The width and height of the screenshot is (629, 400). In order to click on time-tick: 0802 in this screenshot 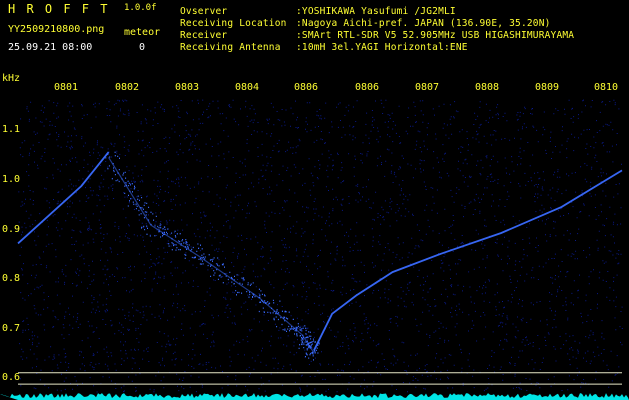, I will do `click(127, 87)`.